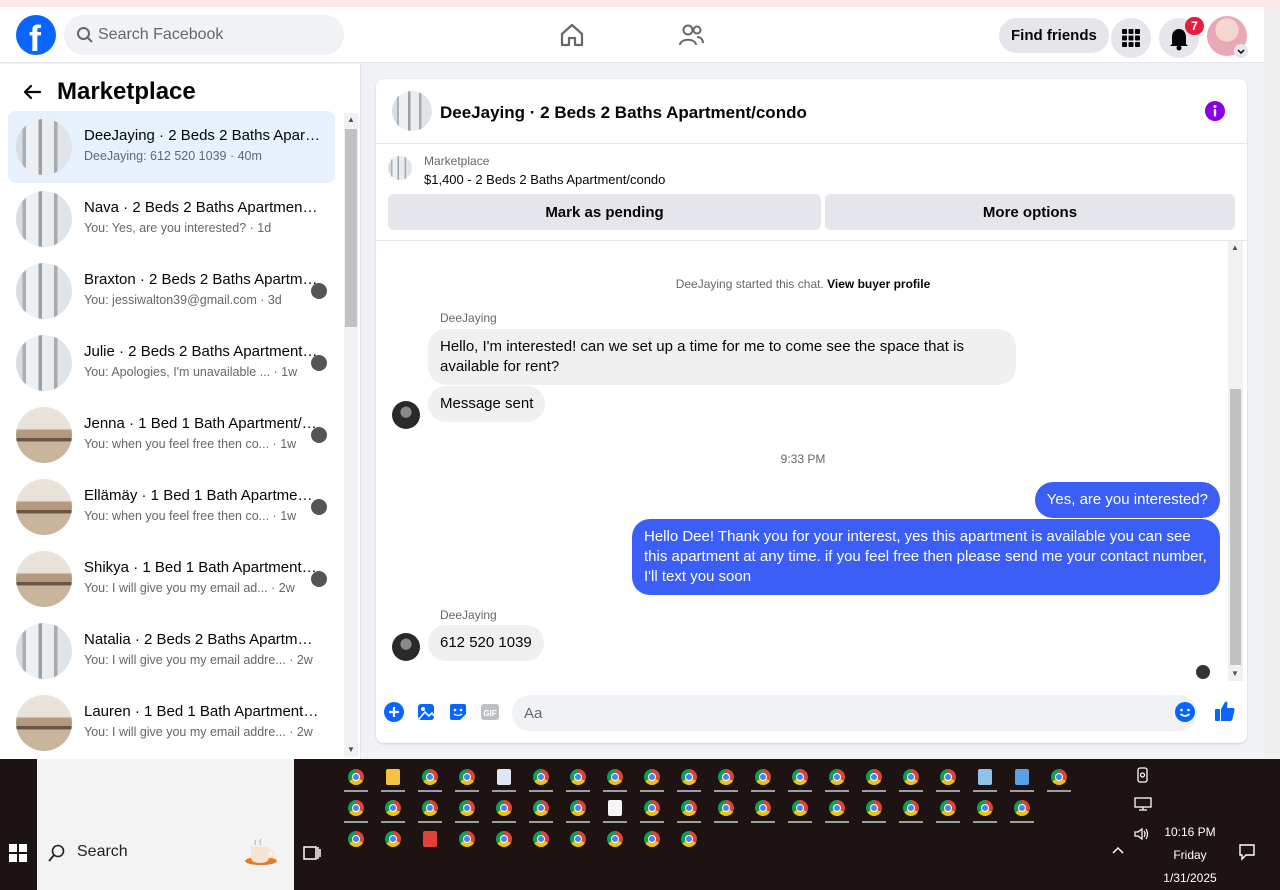 The image size is (1280, 890). Describe the element at coordinates (1118, 850) in the screenshot. I see `chevron-up-icon` at that location.